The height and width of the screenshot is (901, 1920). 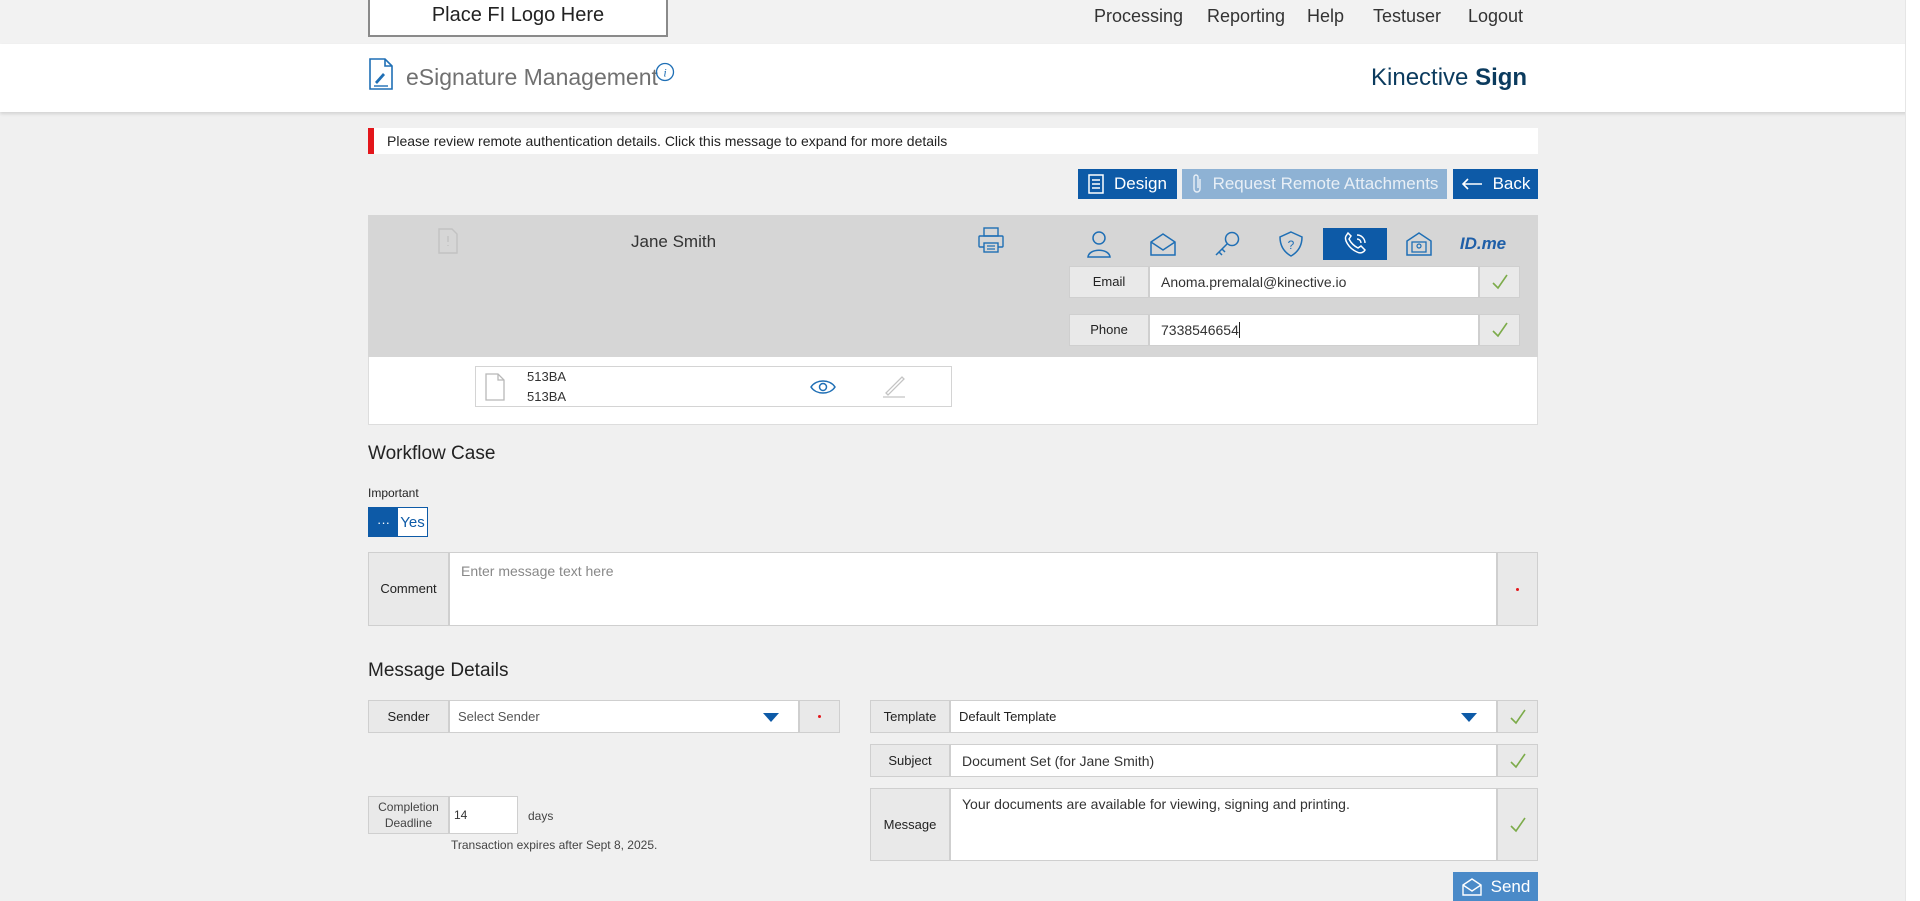 I want to click on sender-label: Sender, so click(x=408, y=716).